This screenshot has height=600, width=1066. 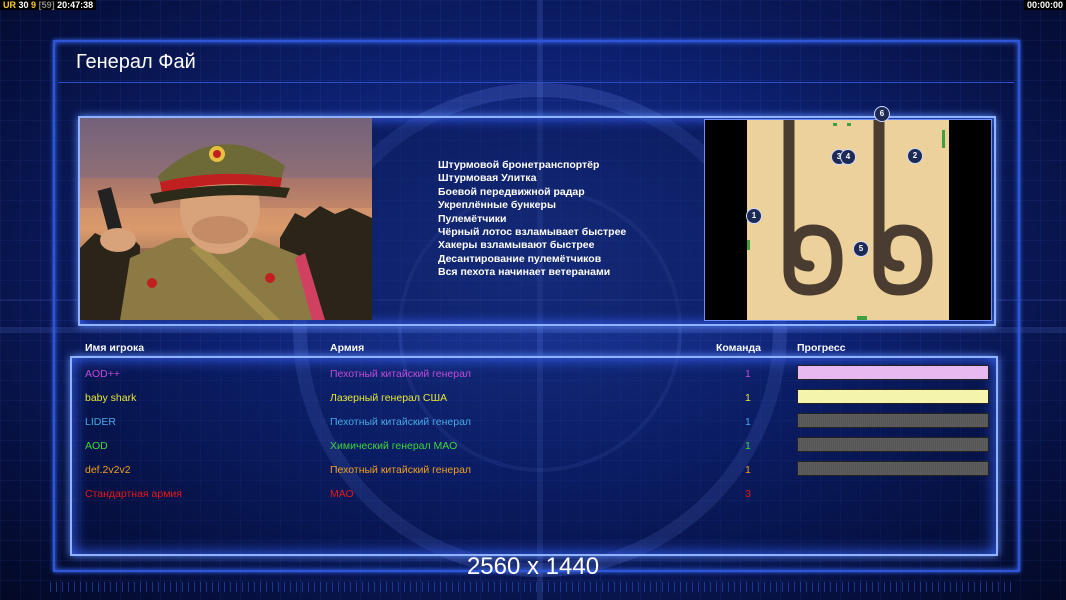 What do you see at coordinates (882, 114) in the screenshot?
I see `map-start-marker: 6` at bounding box center [882, 114].